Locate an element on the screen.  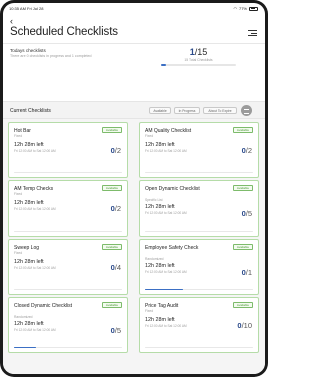
summary-total-label: 15 Total Checklists is located at coordinates (198, 60).